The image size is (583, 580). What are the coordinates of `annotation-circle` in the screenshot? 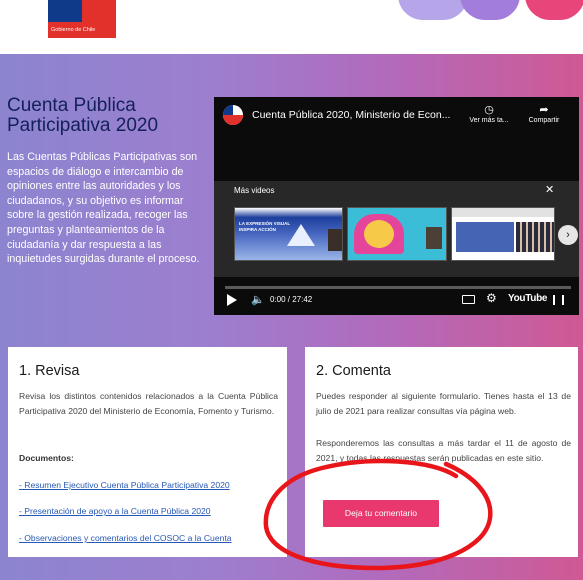 It's located at (378, 514).